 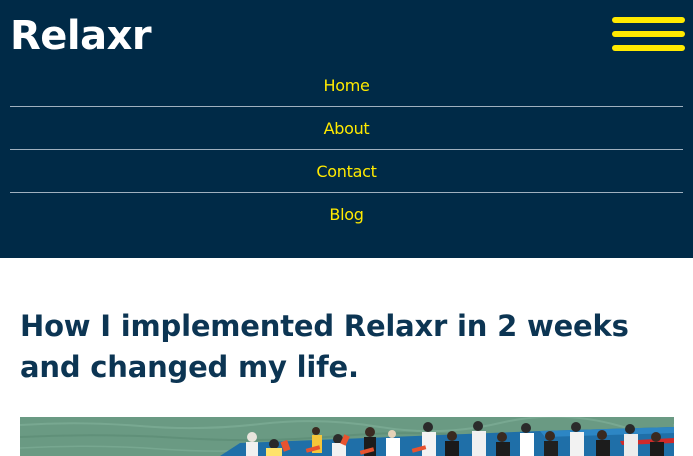 What do you see at coordinates (648, 20) in the screenshot?
I see `menu-bar-top` at bounding box center [648, 20].